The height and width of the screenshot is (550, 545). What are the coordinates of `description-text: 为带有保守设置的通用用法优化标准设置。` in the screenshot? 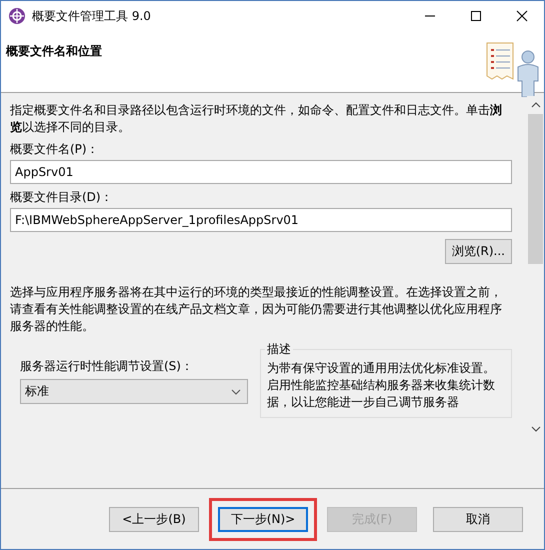 It's located at (381, 368).